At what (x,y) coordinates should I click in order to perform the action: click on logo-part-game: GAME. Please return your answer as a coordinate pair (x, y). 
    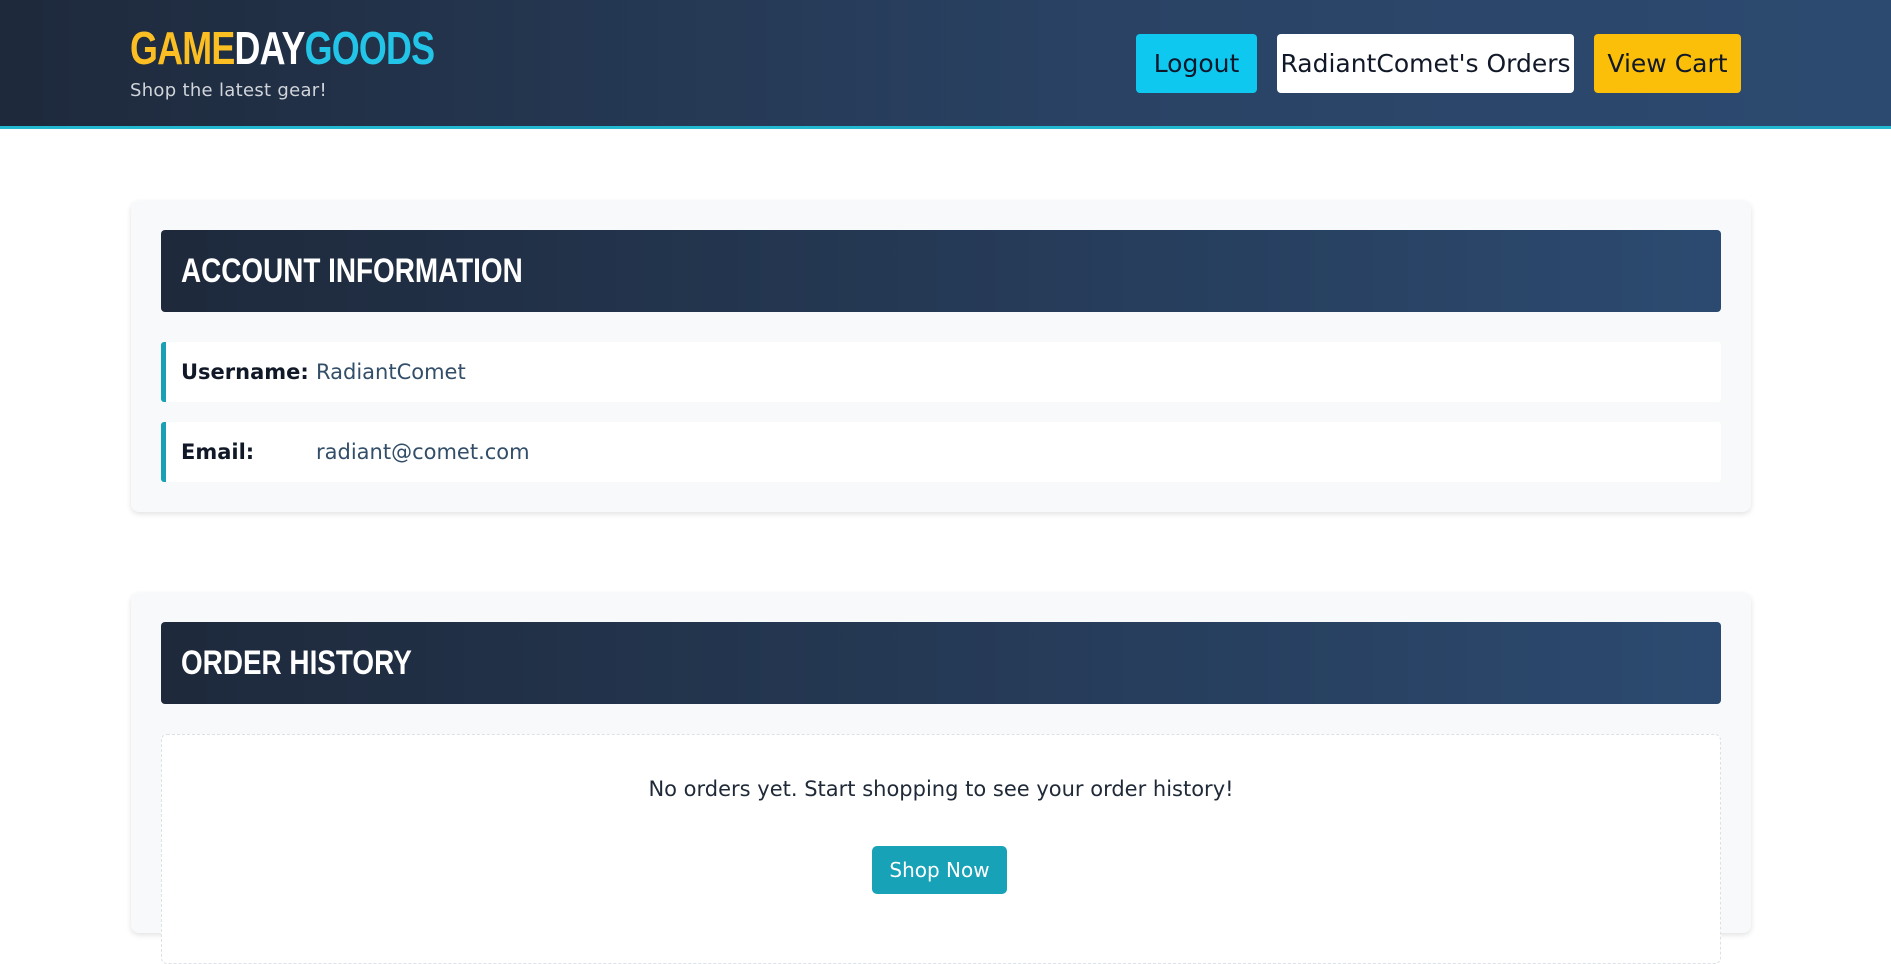
    Looking at the image, I should click on (182, 48).